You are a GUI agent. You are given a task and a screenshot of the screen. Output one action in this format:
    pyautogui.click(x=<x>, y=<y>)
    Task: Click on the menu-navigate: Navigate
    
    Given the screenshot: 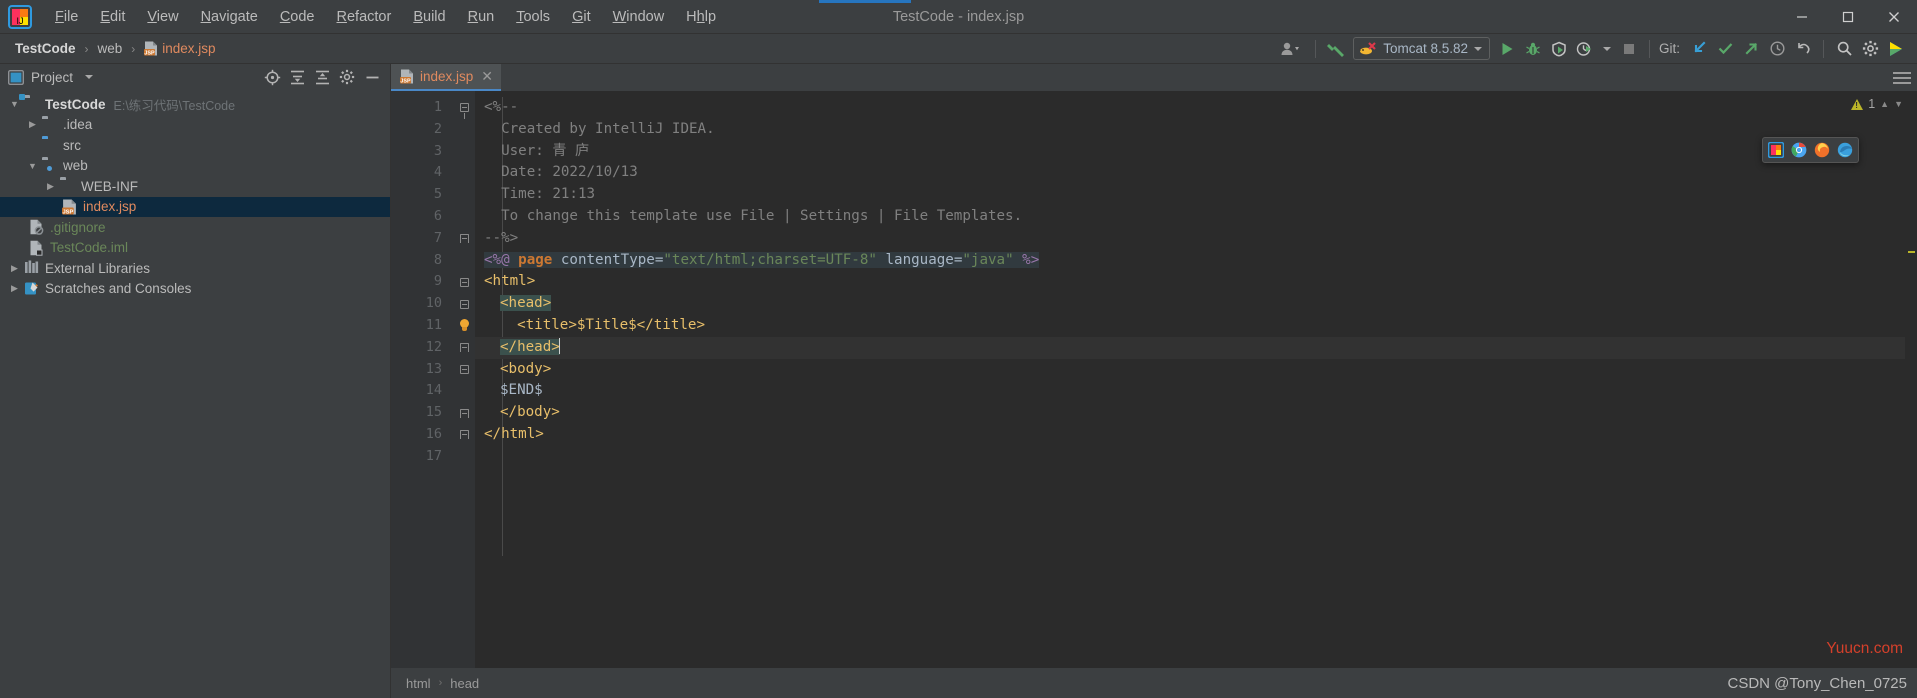 What is the action you would take?
    pyautogui.click(x=229, y=17)
    